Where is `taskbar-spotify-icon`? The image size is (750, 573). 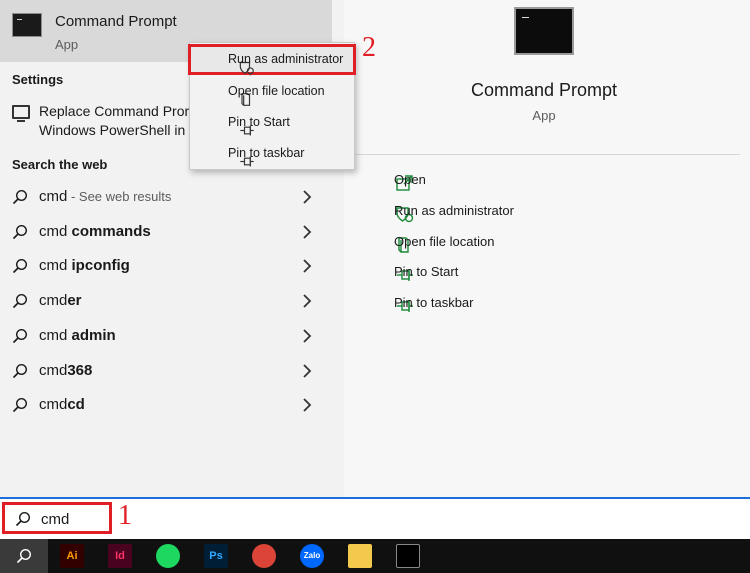
taskbar-spotify-icon is located at coordinates (168, 556).